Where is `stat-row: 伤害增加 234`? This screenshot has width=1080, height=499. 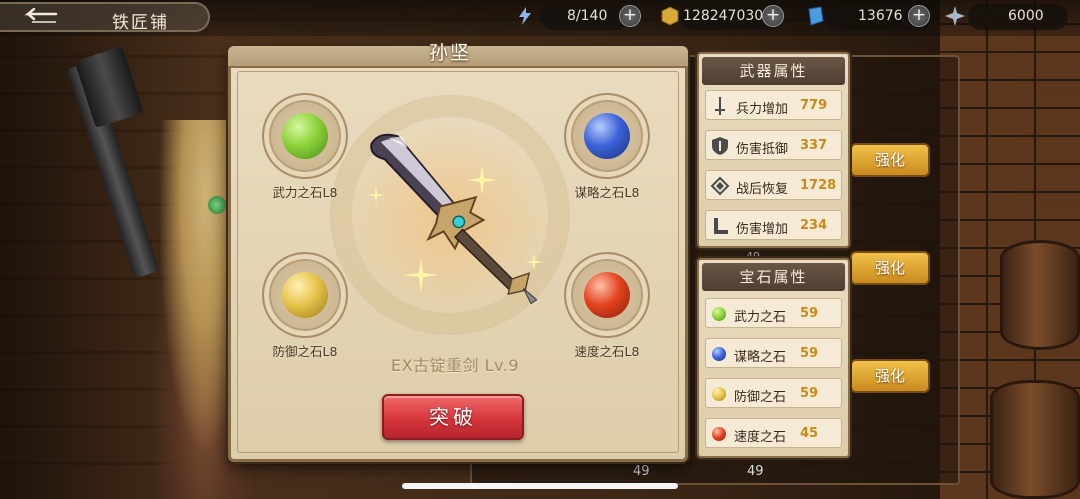
stat-row: 伤害增加 234 is located at coordinates (773, 225).